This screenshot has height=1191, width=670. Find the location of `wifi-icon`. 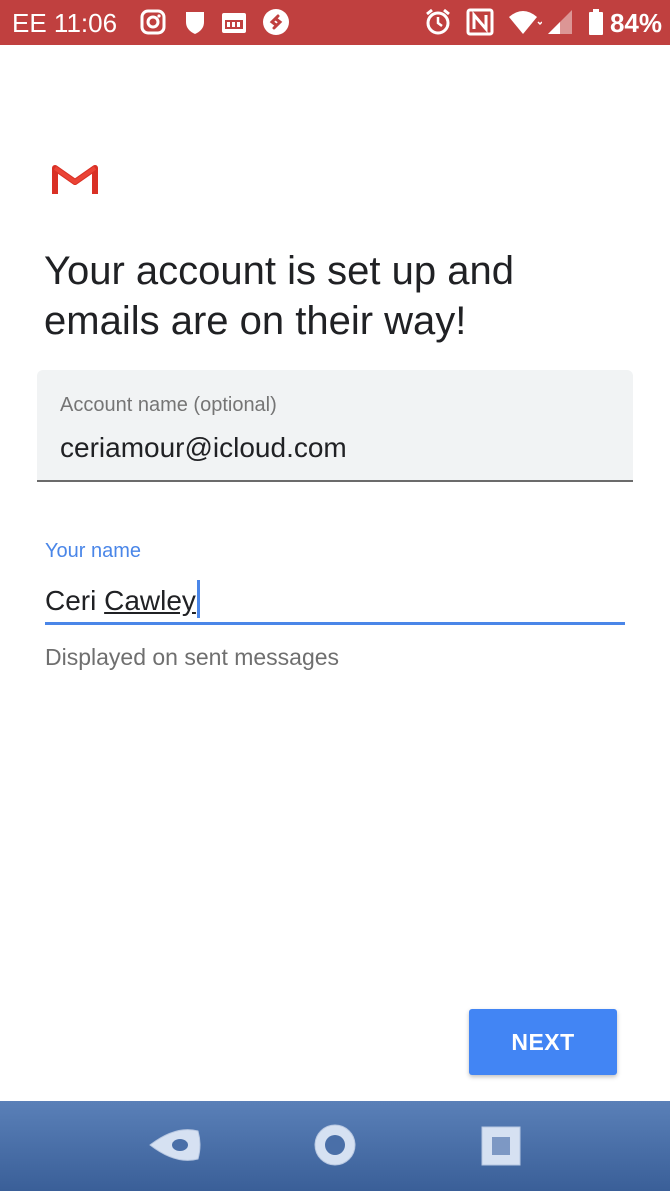

wifi-icon is located at coordinates (525, 22).